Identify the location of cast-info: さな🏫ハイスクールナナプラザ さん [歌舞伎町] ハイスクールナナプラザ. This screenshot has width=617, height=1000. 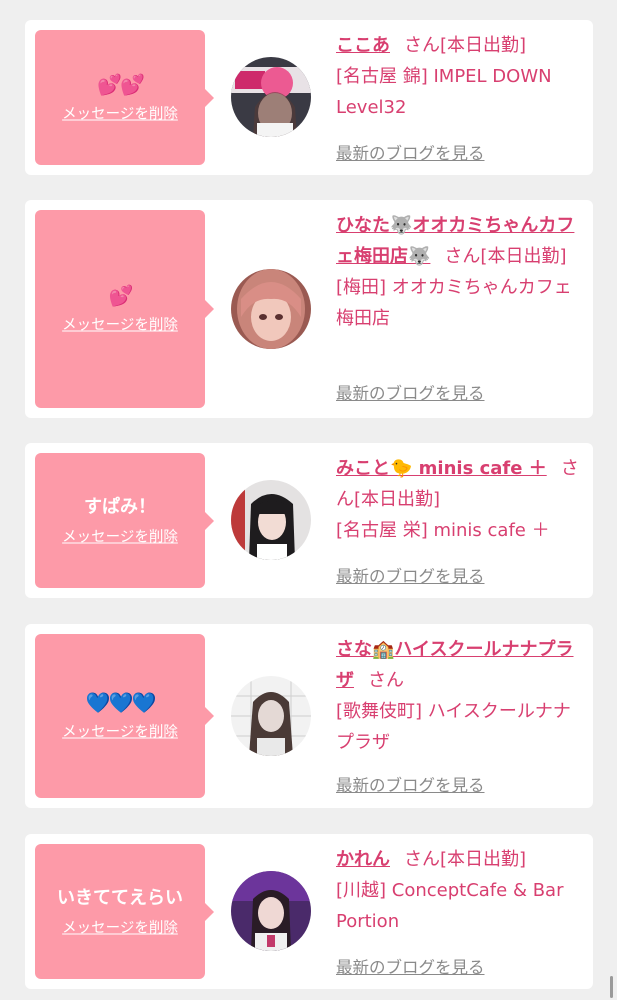
(461, 696).